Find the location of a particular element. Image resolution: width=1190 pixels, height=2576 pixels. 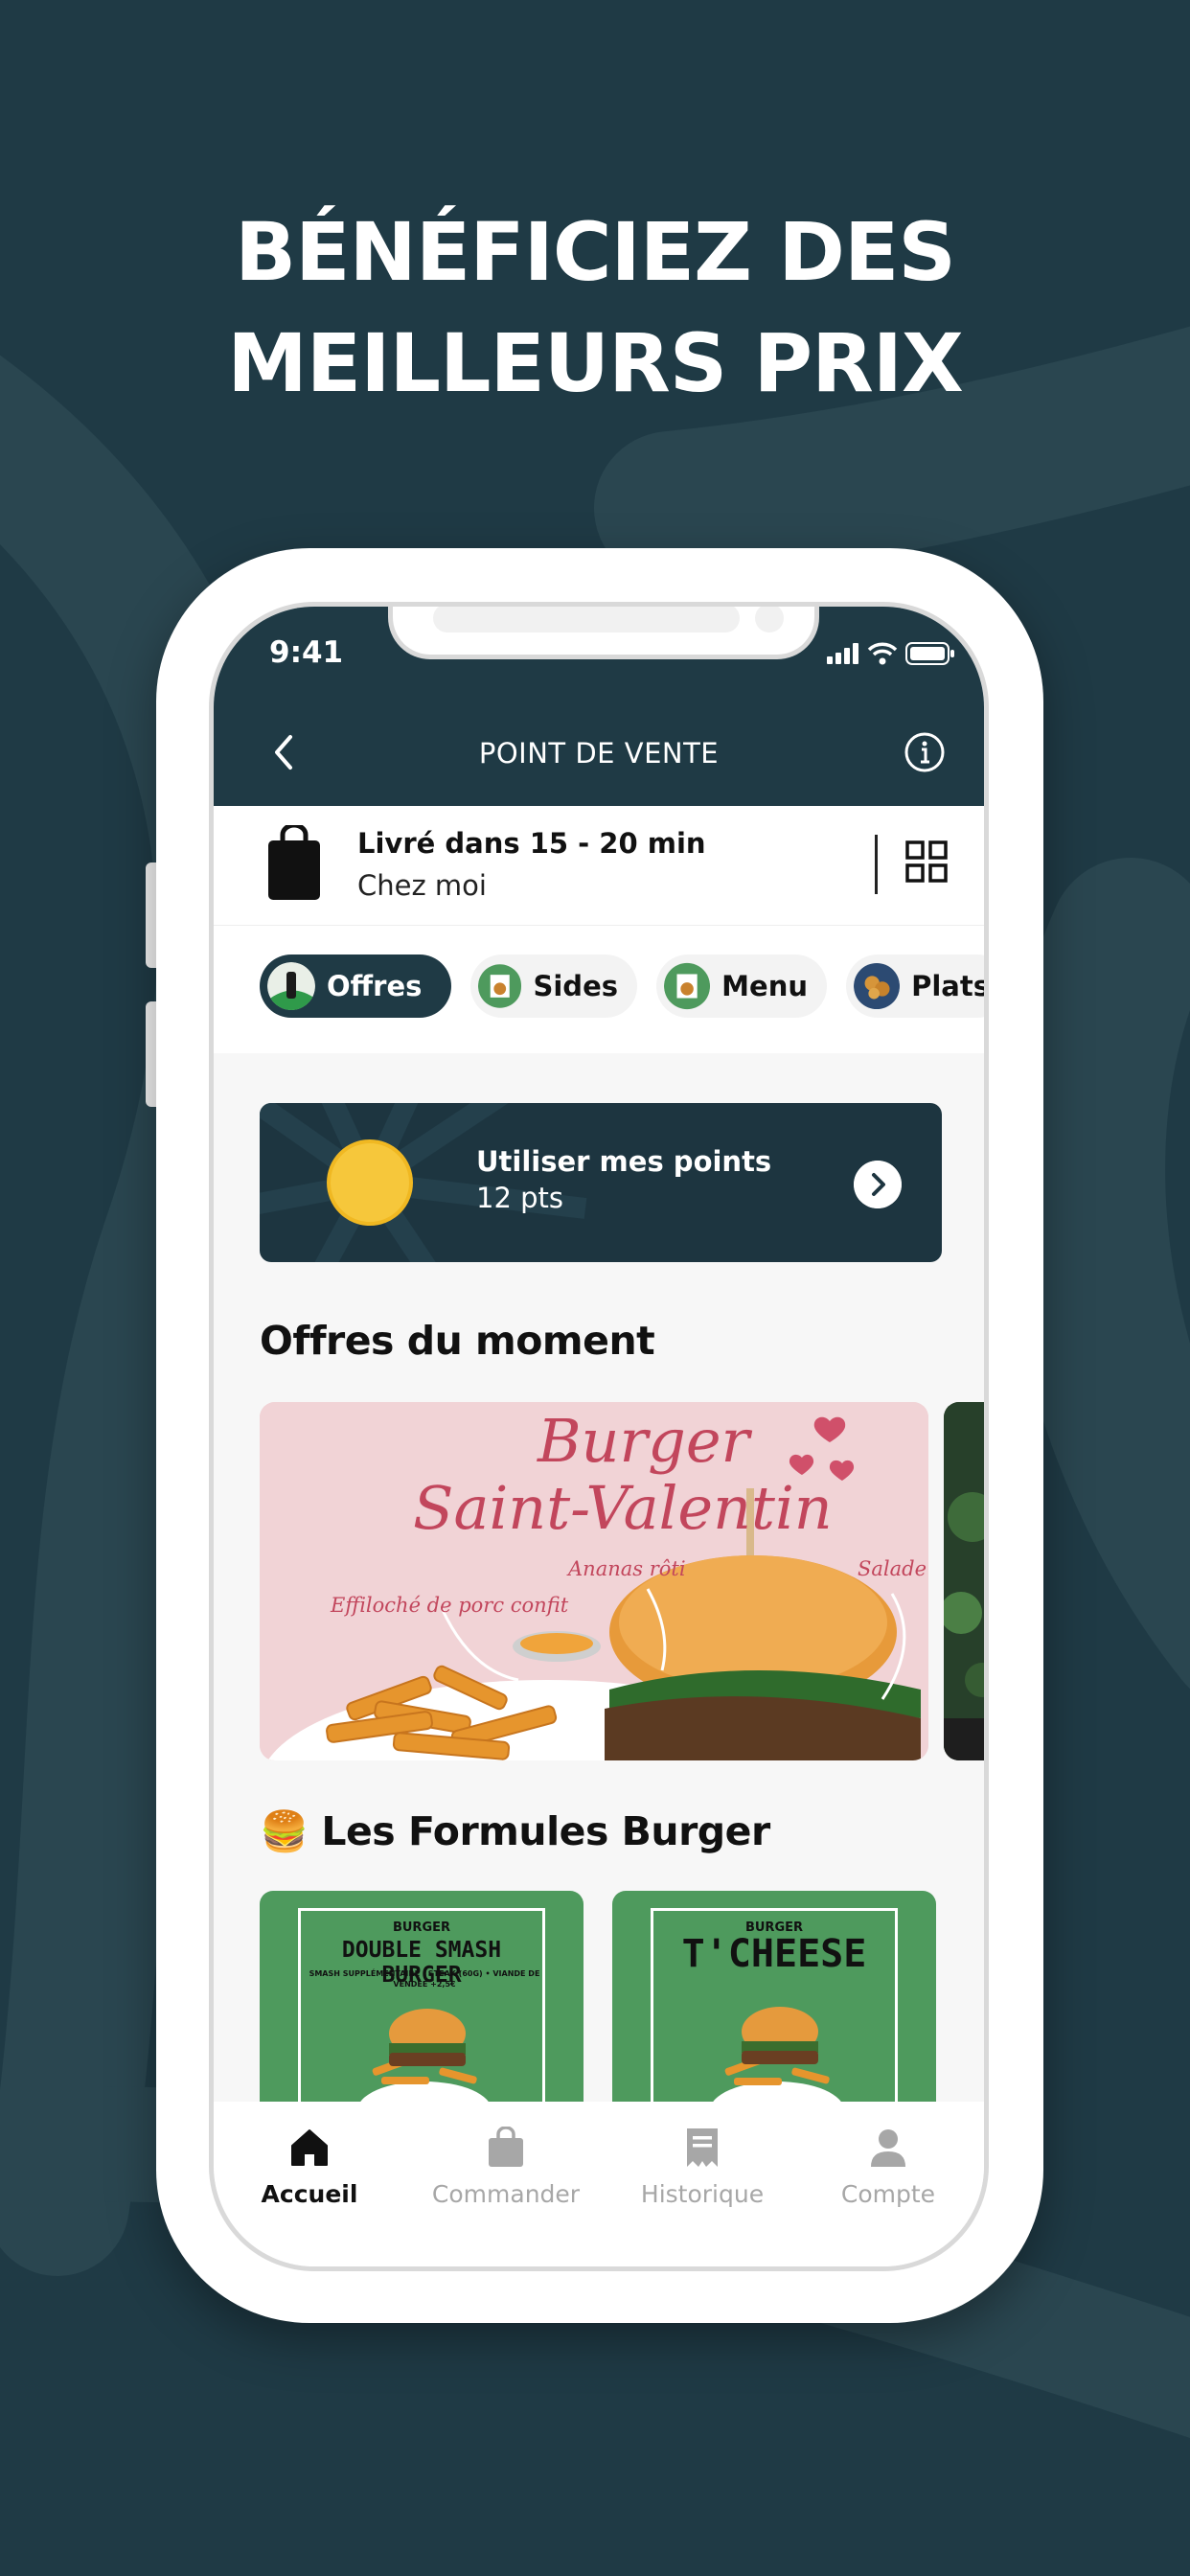

chip-offres: Offres is located at coordinates (356, 986).